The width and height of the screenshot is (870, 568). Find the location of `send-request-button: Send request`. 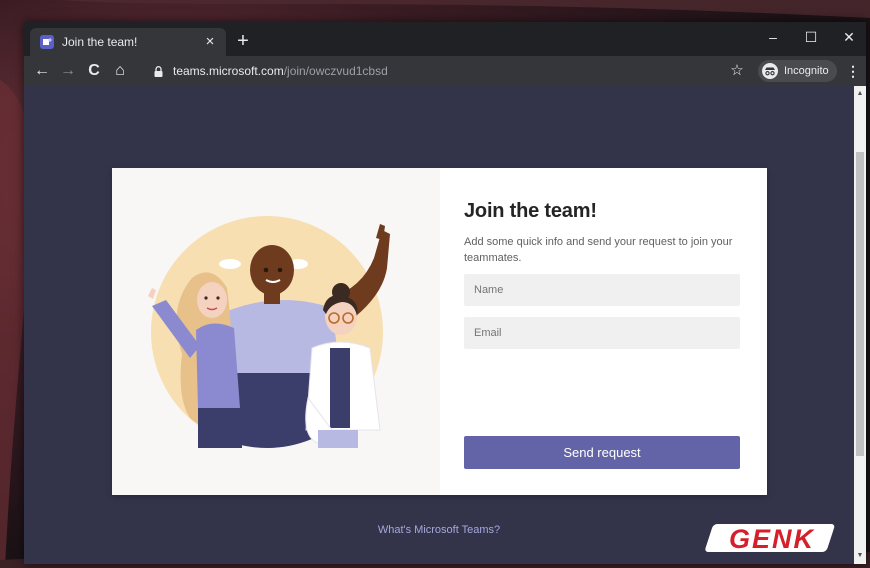

send-request-button: Send request is located at coordinates (602, 452).